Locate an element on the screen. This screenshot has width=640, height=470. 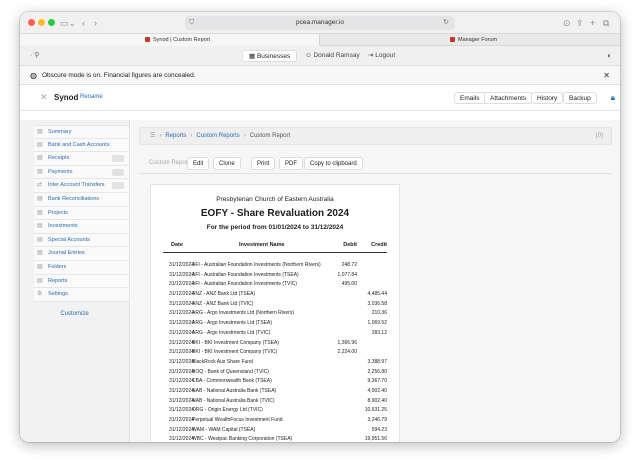
breadcrumb-custom-reports: Custom Reports is located at coordinates (217, 136).